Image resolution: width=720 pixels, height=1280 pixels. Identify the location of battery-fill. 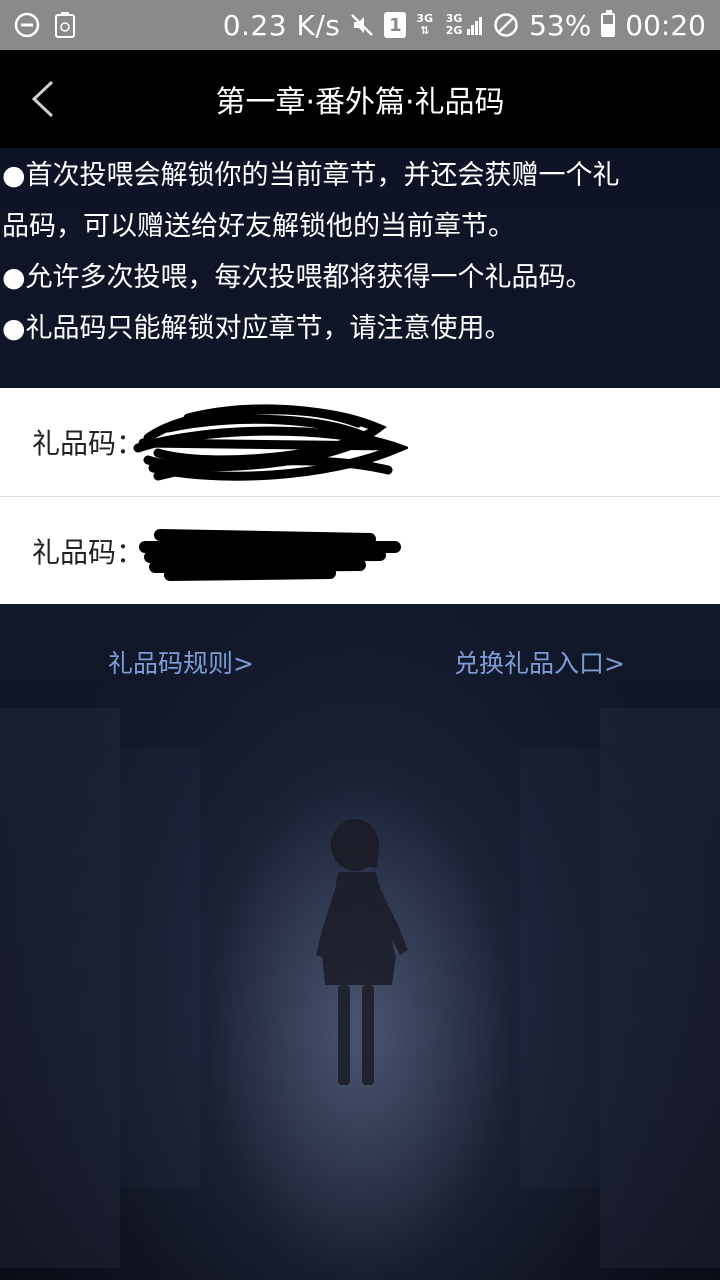
(608, 29).